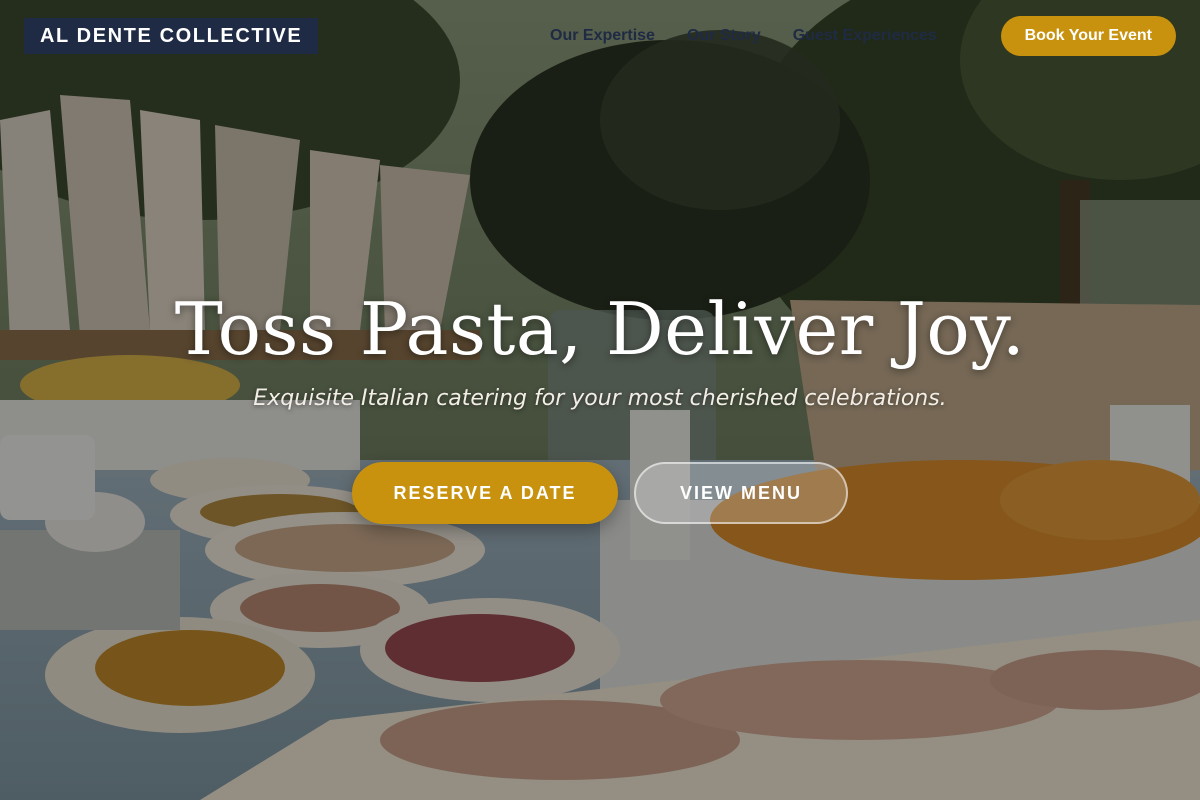 This screenshot has width=1200, height=800. Describe the element at coordinates (485, 493) in the screenshot. I see `reserve-date-button: RESERVE A DATE` at that location.